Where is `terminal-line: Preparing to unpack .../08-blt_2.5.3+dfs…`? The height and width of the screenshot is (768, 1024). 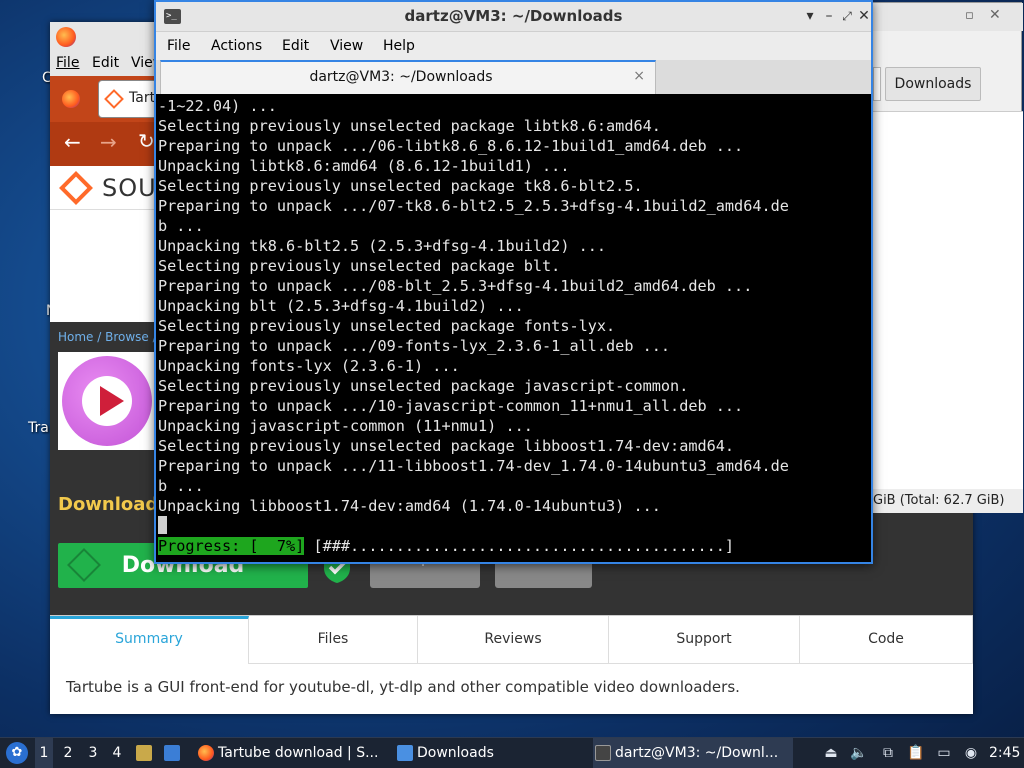
terminal-line: Preparing to unpack .../08-blt_2.5.3+dfs… is located at coordinates (455, 286).